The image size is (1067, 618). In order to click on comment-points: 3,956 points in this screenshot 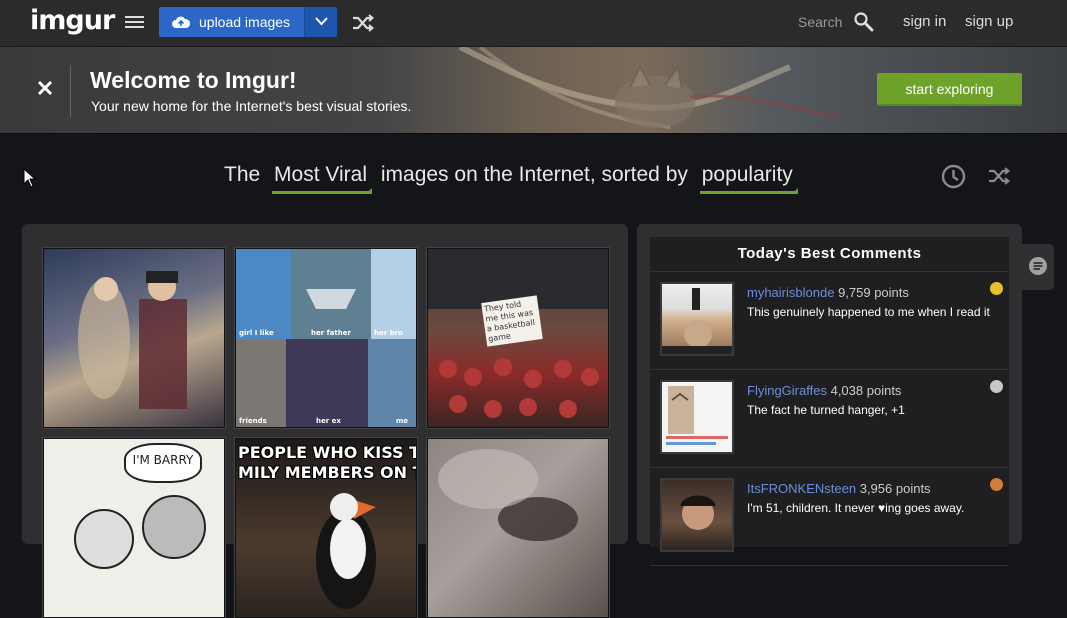, I will do `click(895, 488)`.